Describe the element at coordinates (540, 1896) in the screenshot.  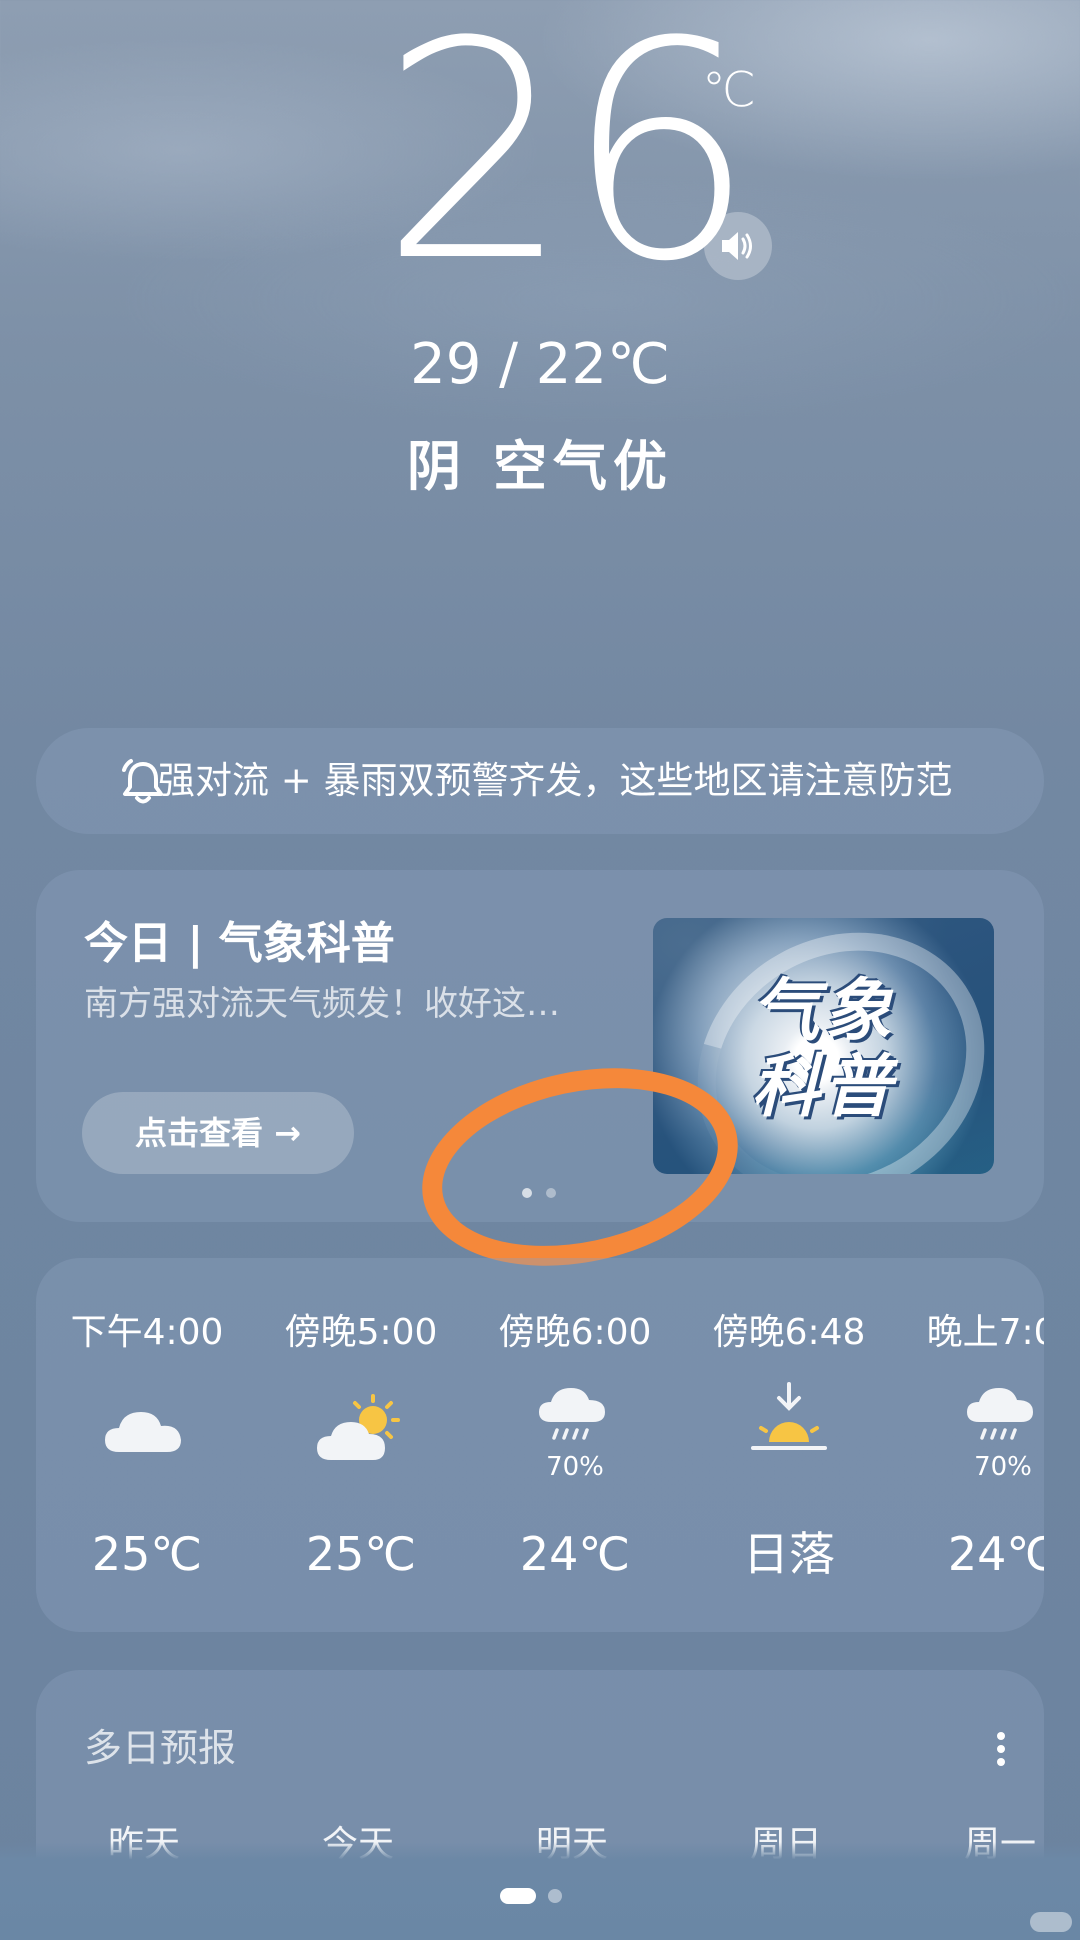
I see `page-indicator` at that location.